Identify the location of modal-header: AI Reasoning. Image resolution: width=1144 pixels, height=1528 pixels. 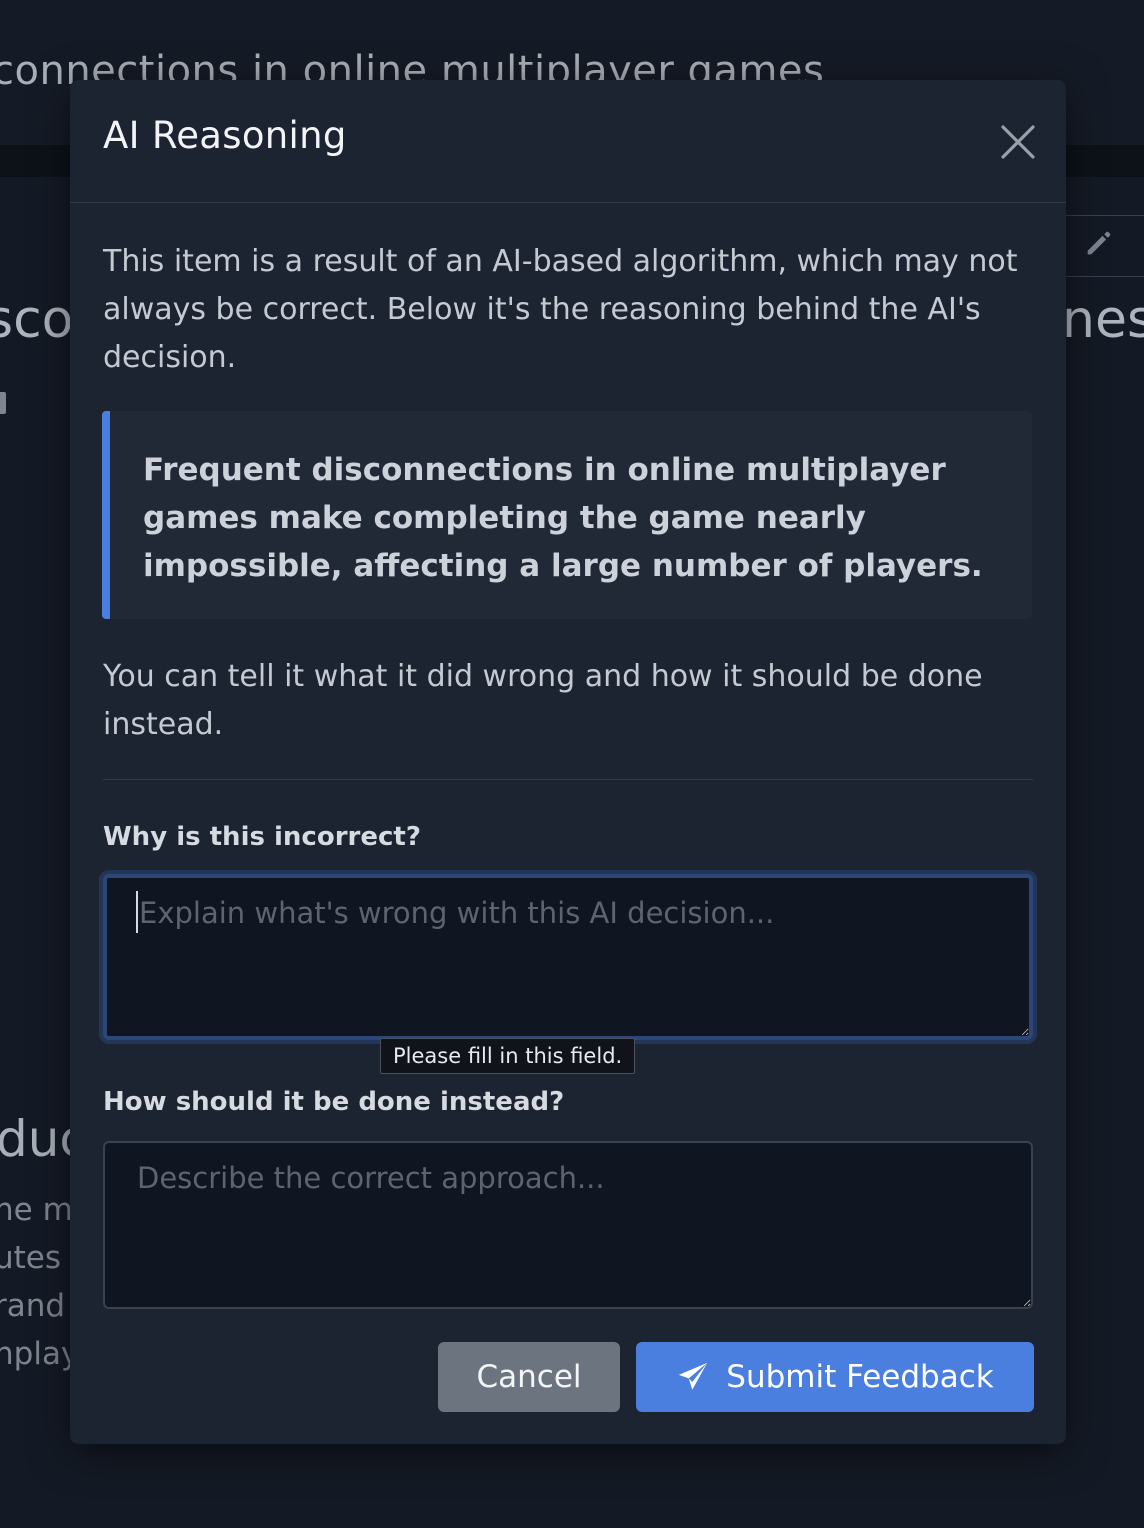
(568, 141).